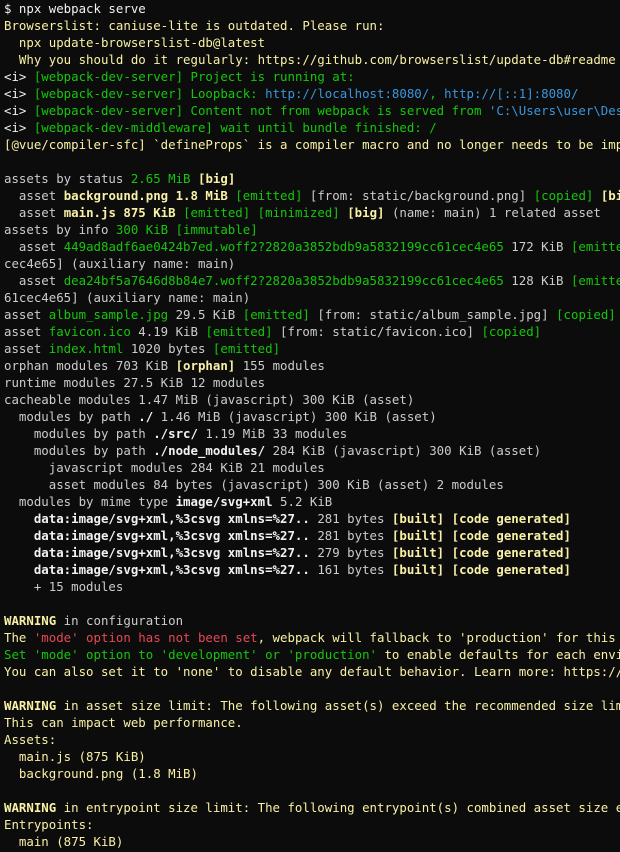 This screenshot has width=620, height=852. What do you see at coordinates (312, 722) in the screenshot?
I see `terminal-line: This can impact web performance.` at bounding box center [312, 722].